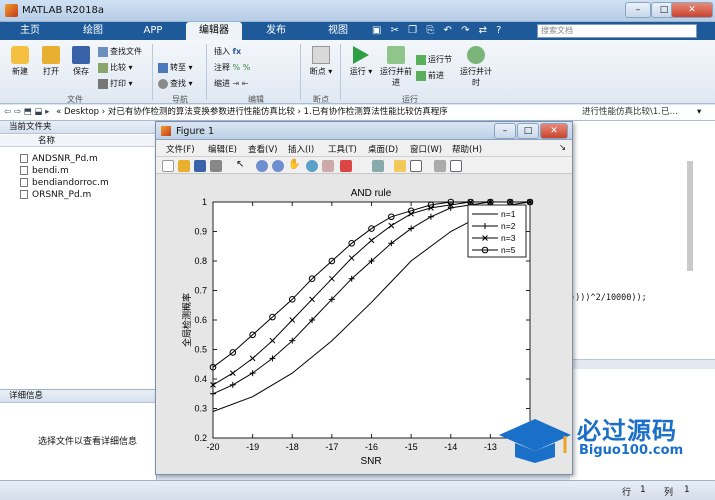 This screenshot has height=500, width=715. Describe the element at coordinates (240, 83) in the screenshot. I see `indent-icon: ⇥ ⇤` at that location.